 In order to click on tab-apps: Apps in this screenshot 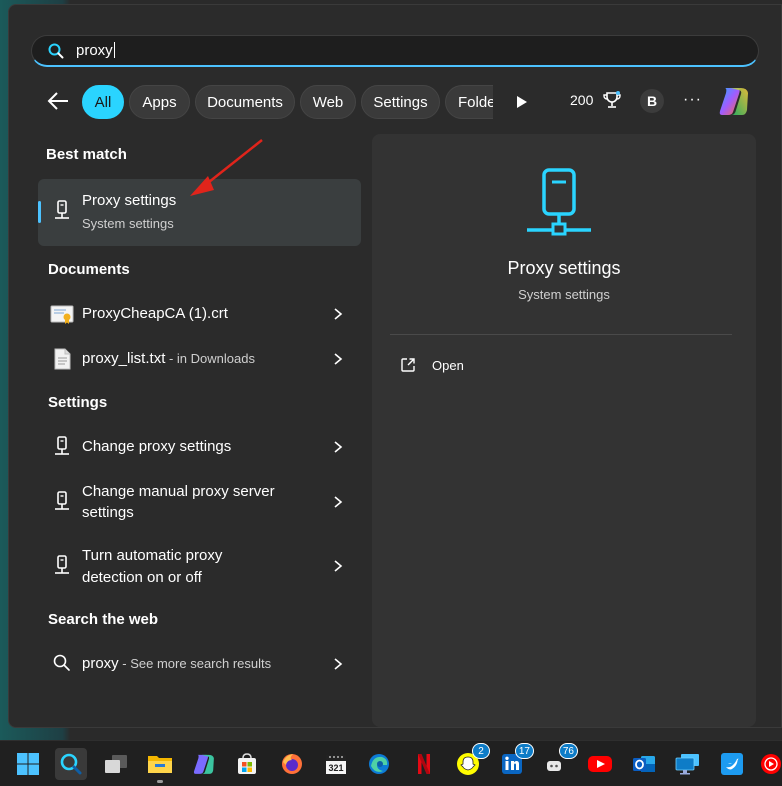, I will do `click(159, 102)`.